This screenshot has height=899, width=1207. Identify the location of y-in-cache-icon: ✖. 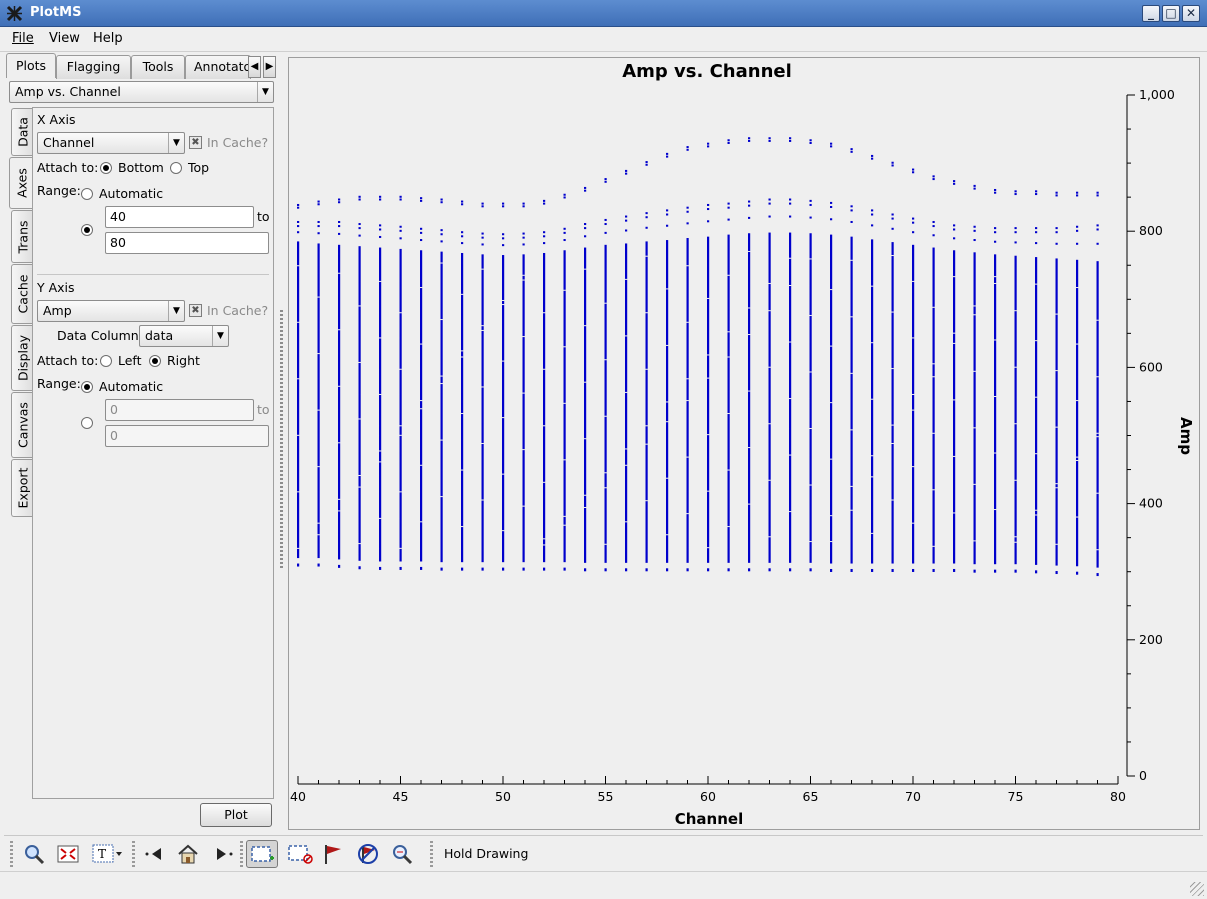
(195, 310).